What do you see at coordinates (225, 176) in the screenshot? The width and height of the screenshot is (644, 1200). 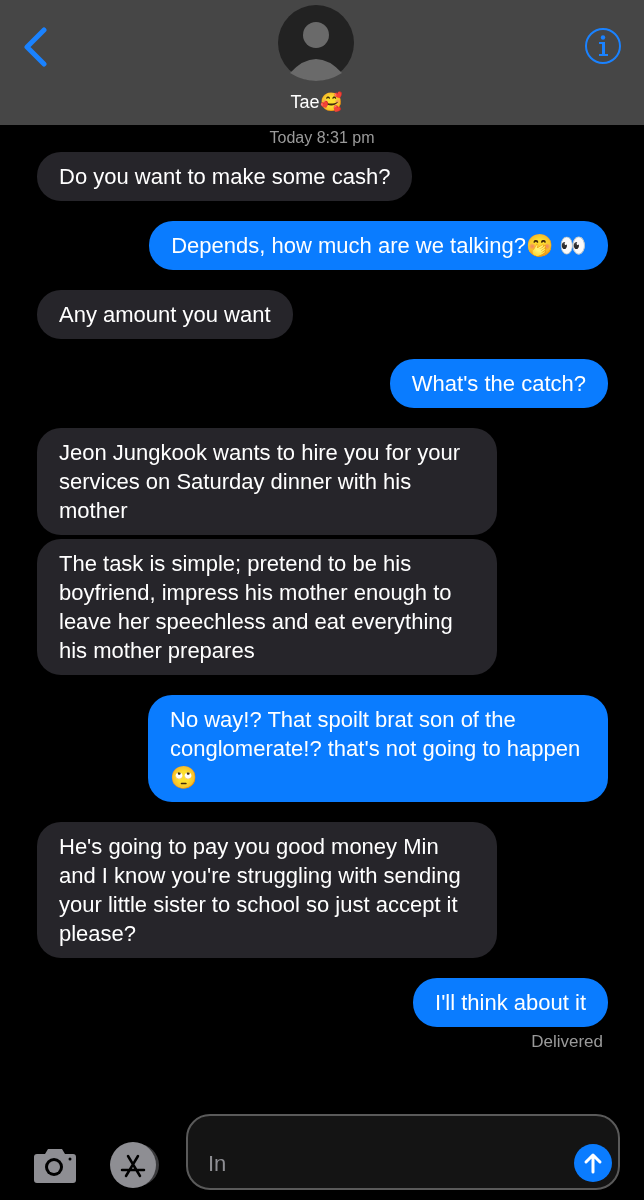 I see `message-bubble: Do you want to make some cash?` at bounding box center [225, 176].